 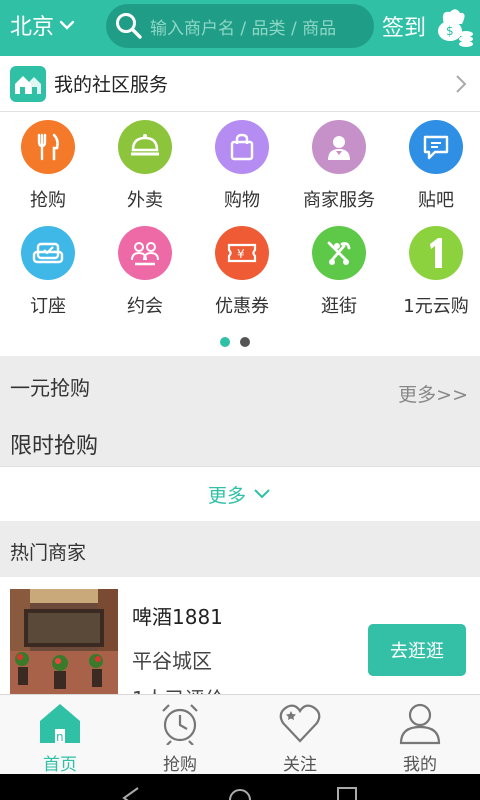 I want to click on shopping-bag-icon, so click(x=242, y=147).